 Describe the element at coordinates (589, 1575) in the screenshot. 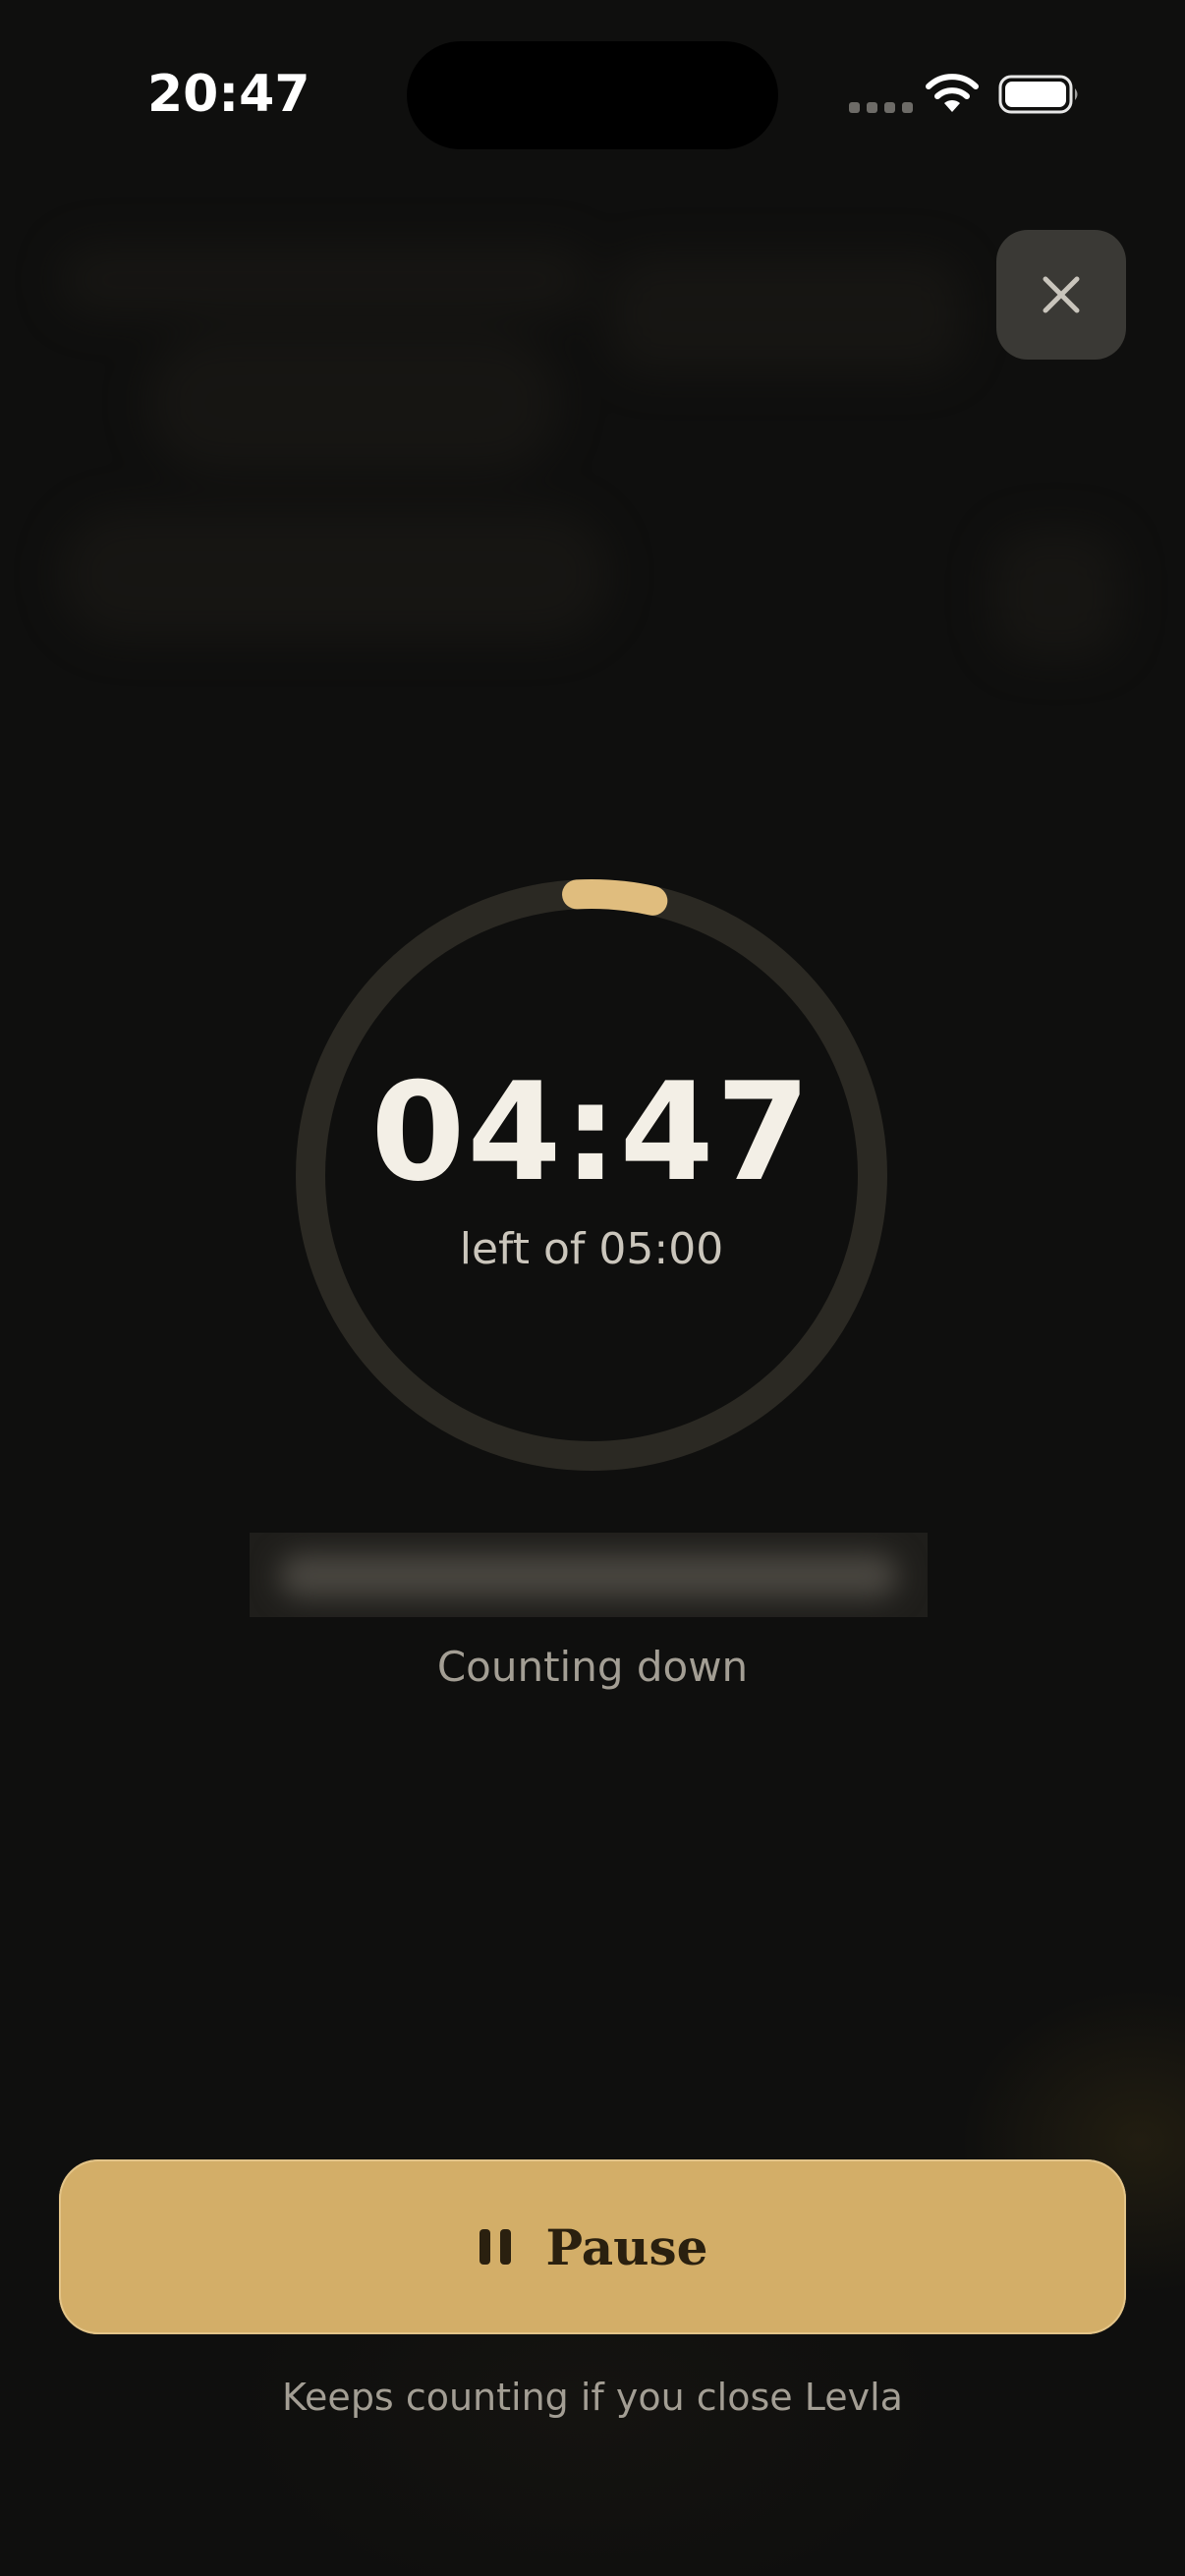

I see `redacted-activity-name` at that location.